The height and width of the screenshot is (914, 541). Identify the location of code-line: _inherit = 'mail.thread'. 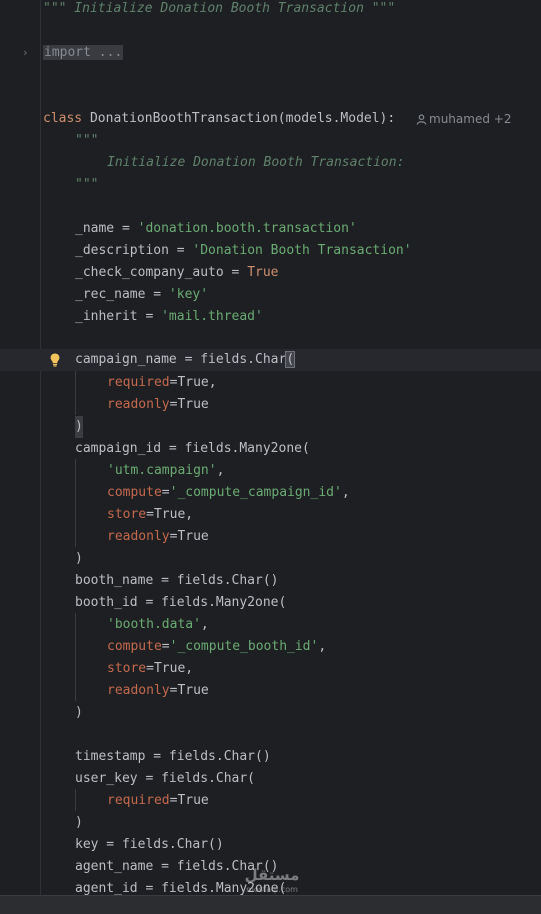
(270, 317).